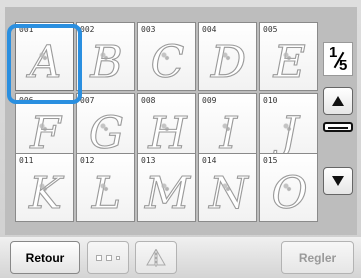 The image size is (361, 278). I want to click on tile-letter: L, so click(105, 192).